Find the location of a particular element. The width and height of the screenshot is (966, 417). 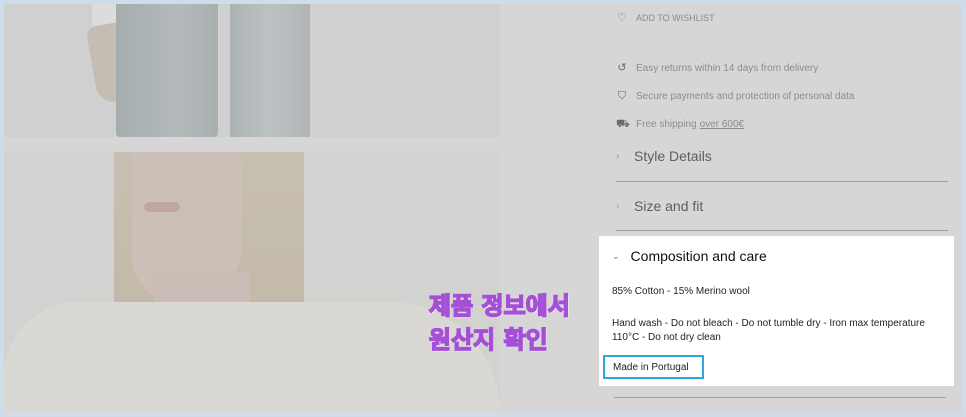

truck-icon: ⛟ is located at coordinates (623, 124).